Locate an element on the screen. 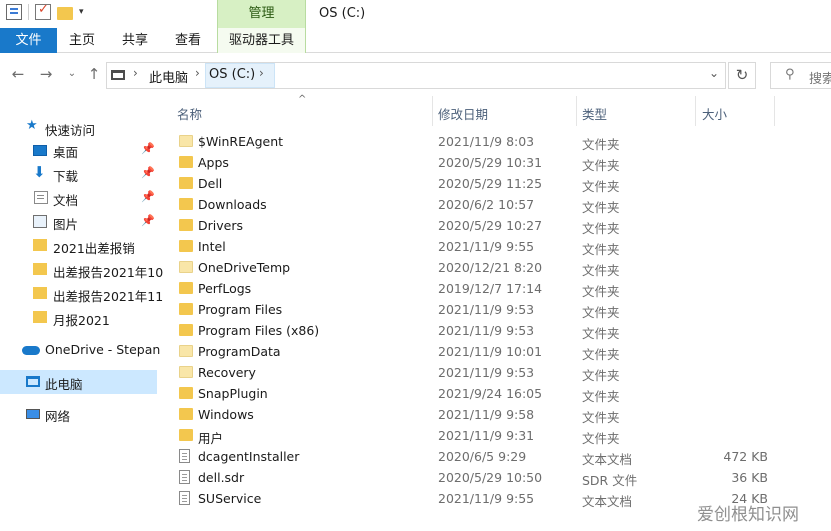  tab-view: 查看 is located at coordinates (188, 40).